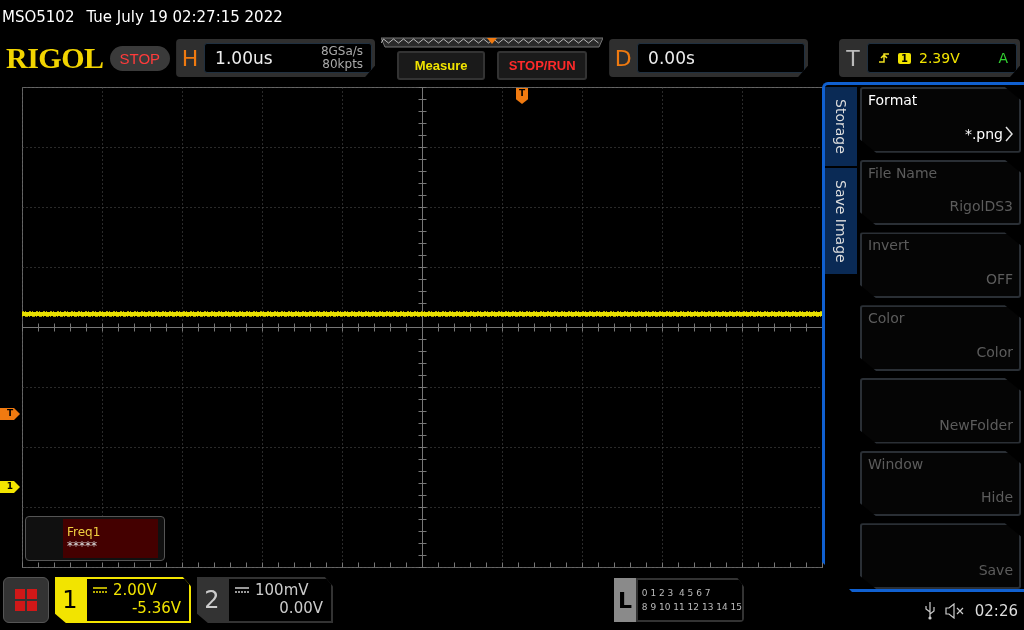 This screenshot has height=630, width=1024. I want to click on trigger-source-badge: 1, so click(904, 58).